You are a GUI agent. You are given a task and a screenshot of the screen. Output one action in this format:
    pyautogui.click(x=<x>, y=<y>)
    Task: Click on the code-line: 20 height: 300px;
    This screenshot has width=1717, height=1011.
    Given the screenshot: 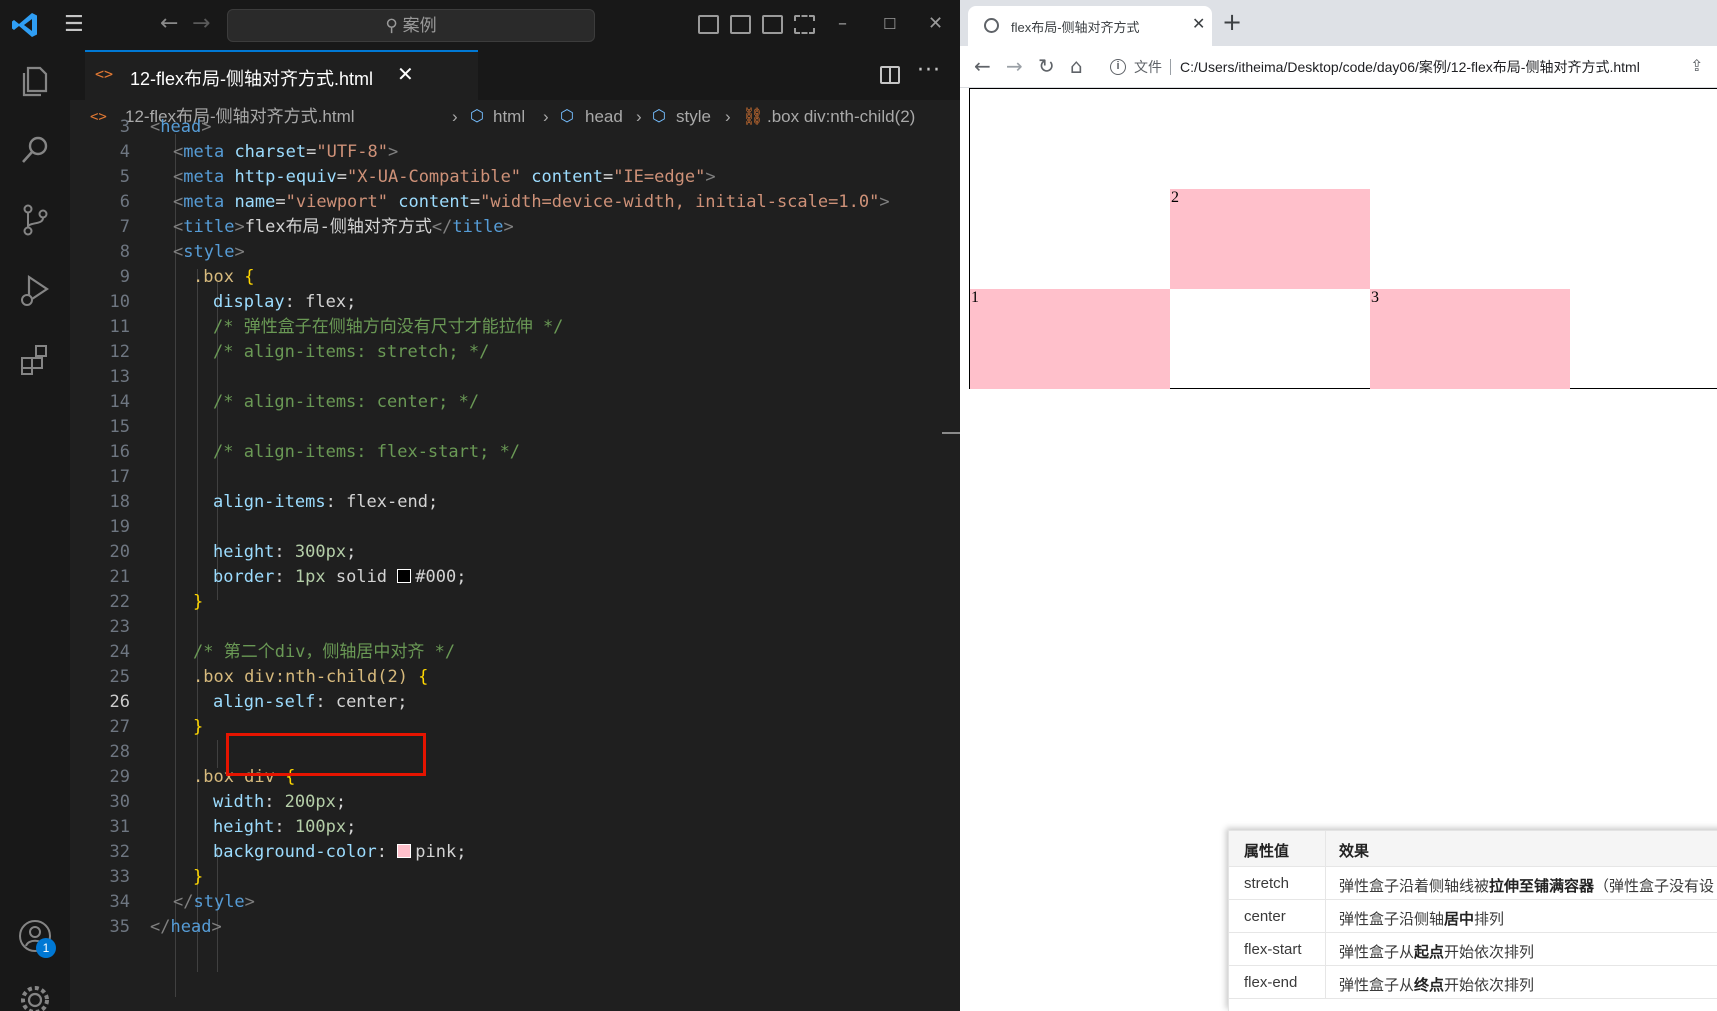 What is the action you would take?
    pyautogui.click(x=515, y=552)
    